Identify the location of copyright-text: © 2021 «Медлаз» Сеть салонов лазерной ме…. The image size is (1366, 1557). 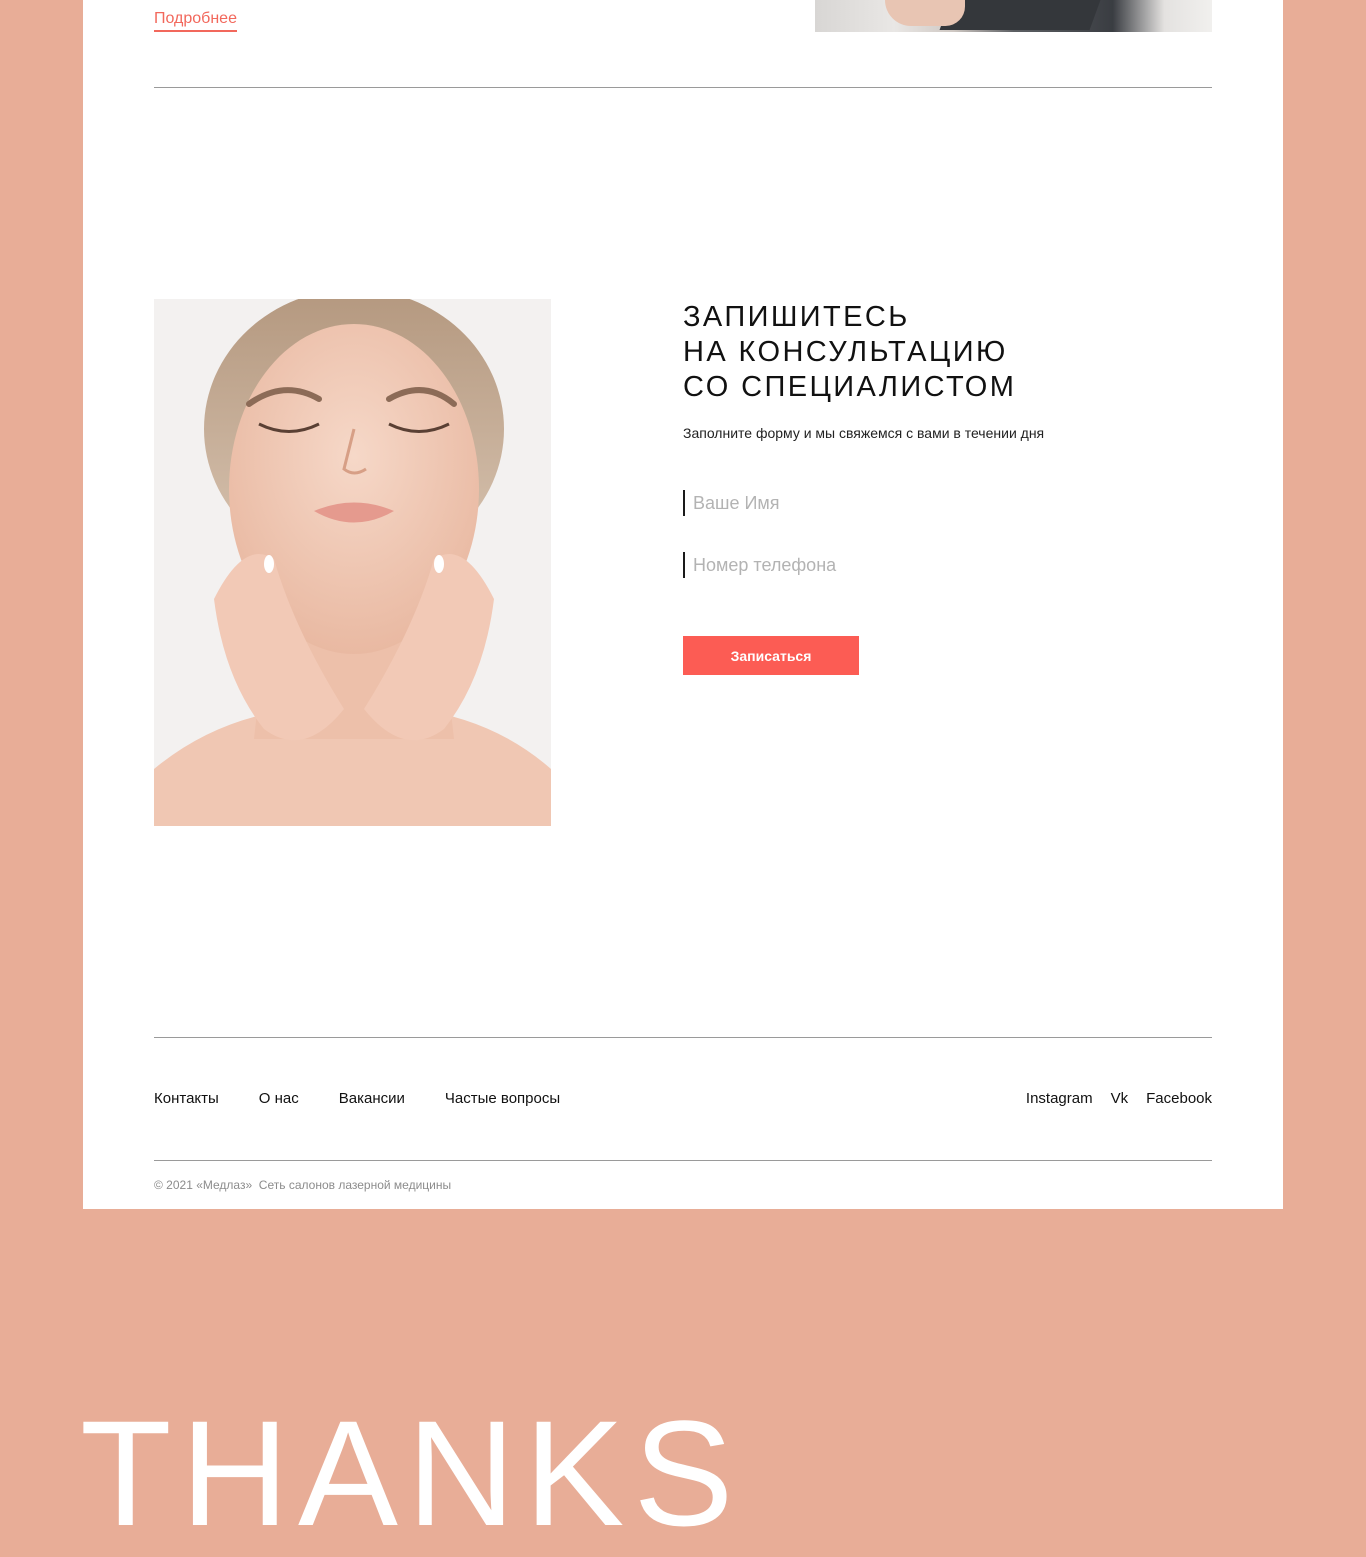
(303, 1185).